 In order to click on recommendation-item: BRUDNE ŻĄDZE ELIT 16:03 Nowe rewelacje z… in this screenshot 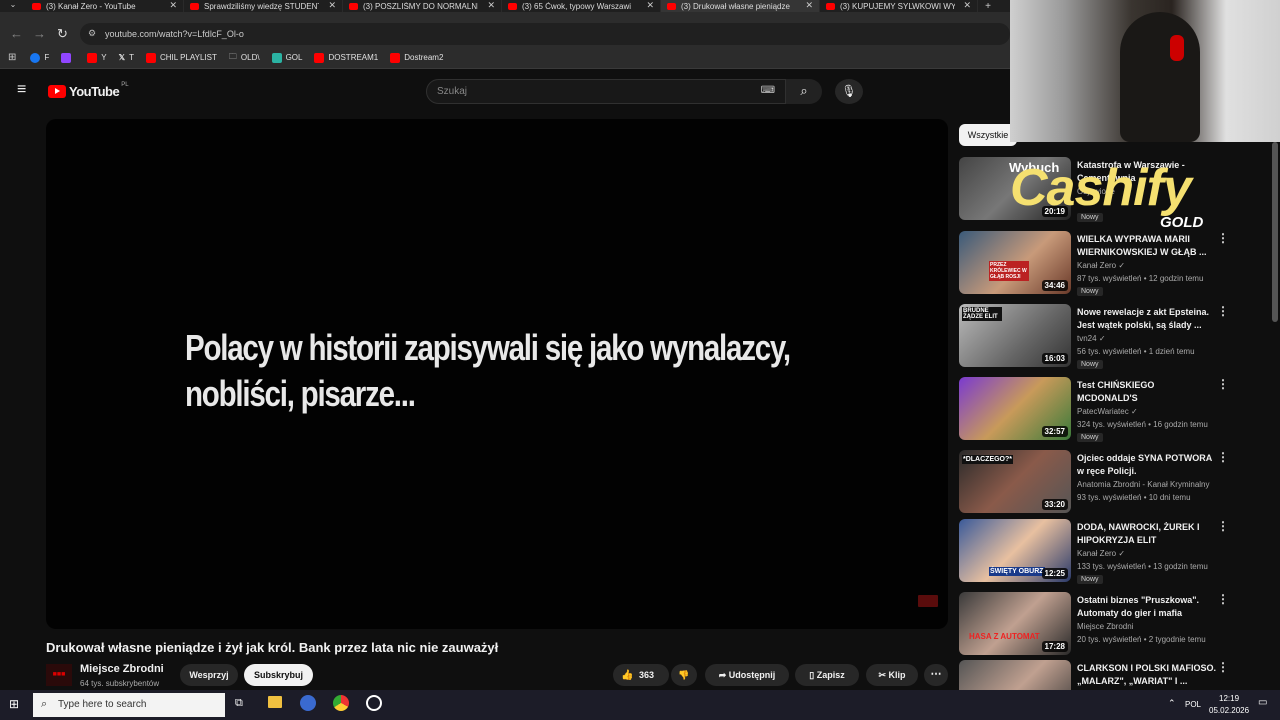, I will do `click(1094, 339)`.